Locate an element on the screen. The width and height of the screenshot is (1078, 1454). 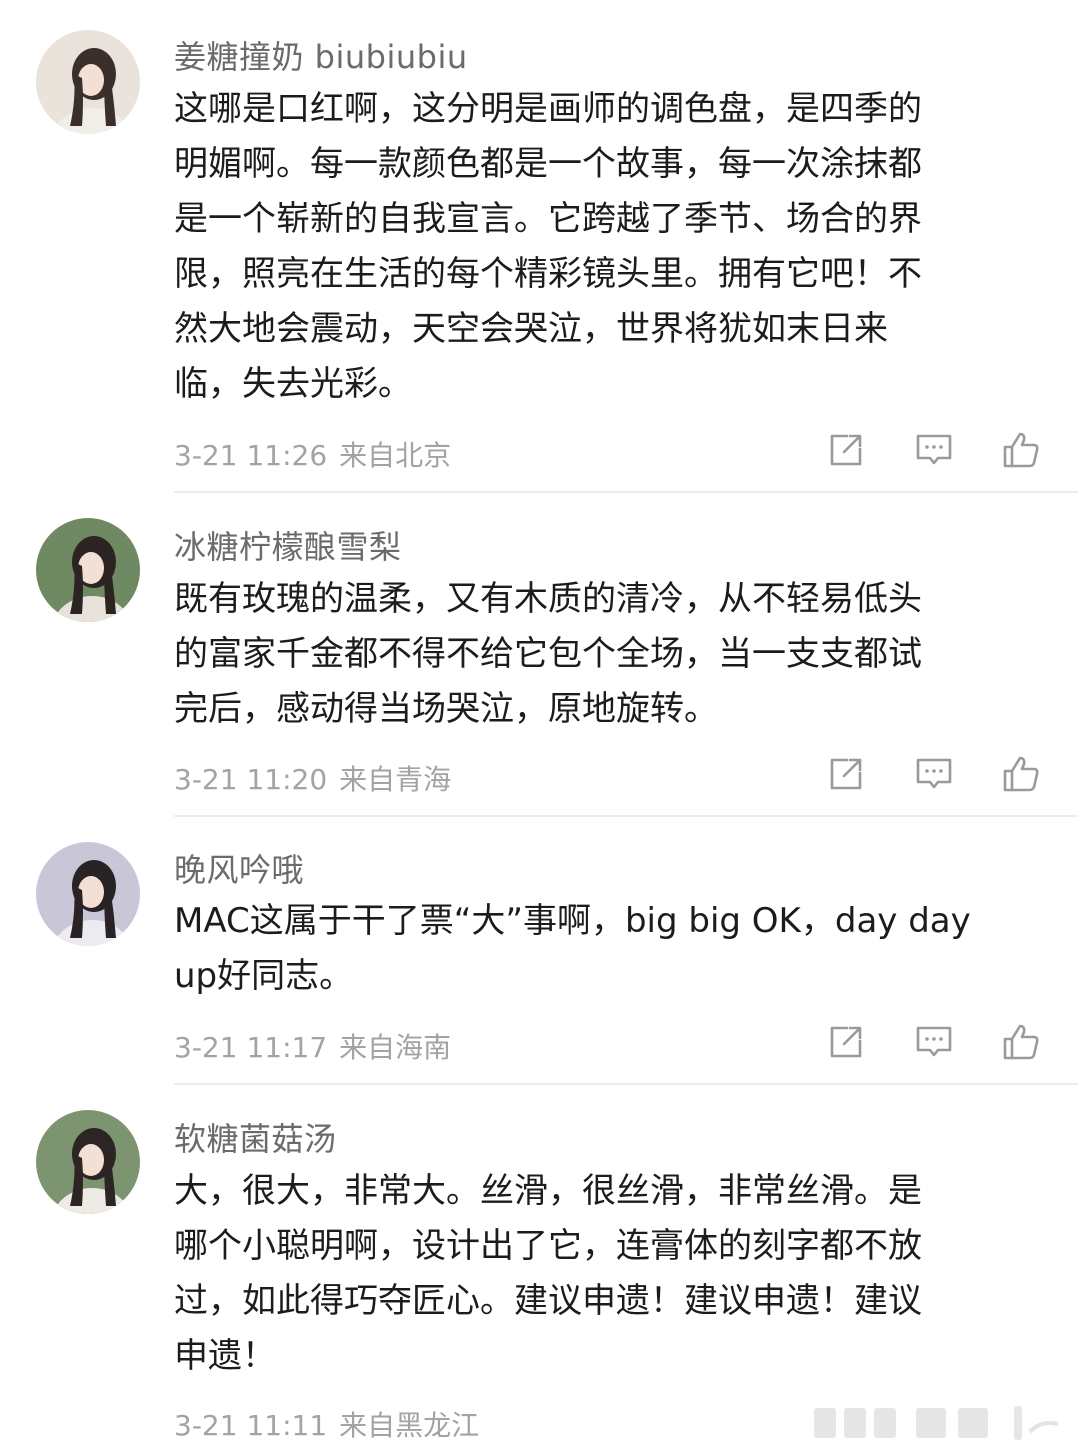
comment-time: 3-21 11:11 is located at coordinates (251, 1425).